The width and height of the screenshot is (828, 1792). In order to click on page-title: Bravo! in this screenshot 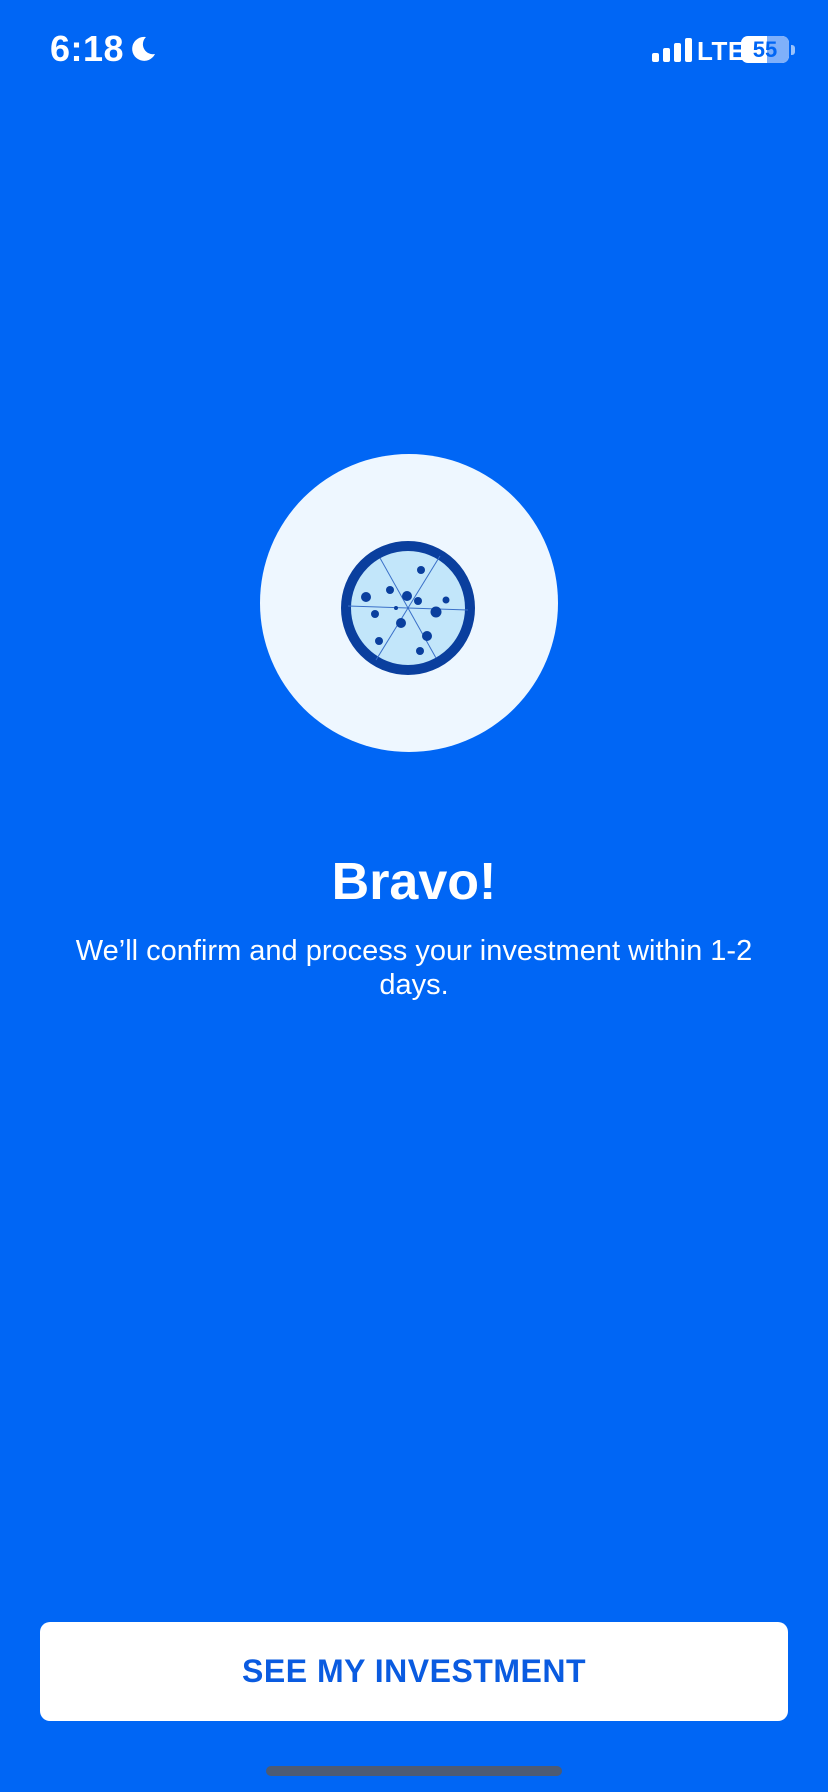, I will do `click(414, 882)`.